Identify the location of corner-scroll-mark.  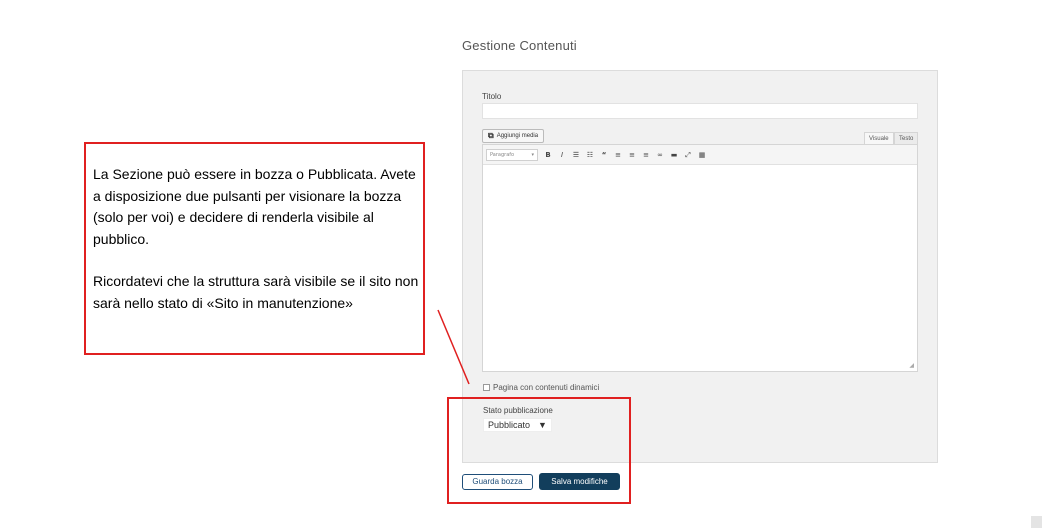
(1036, 522).